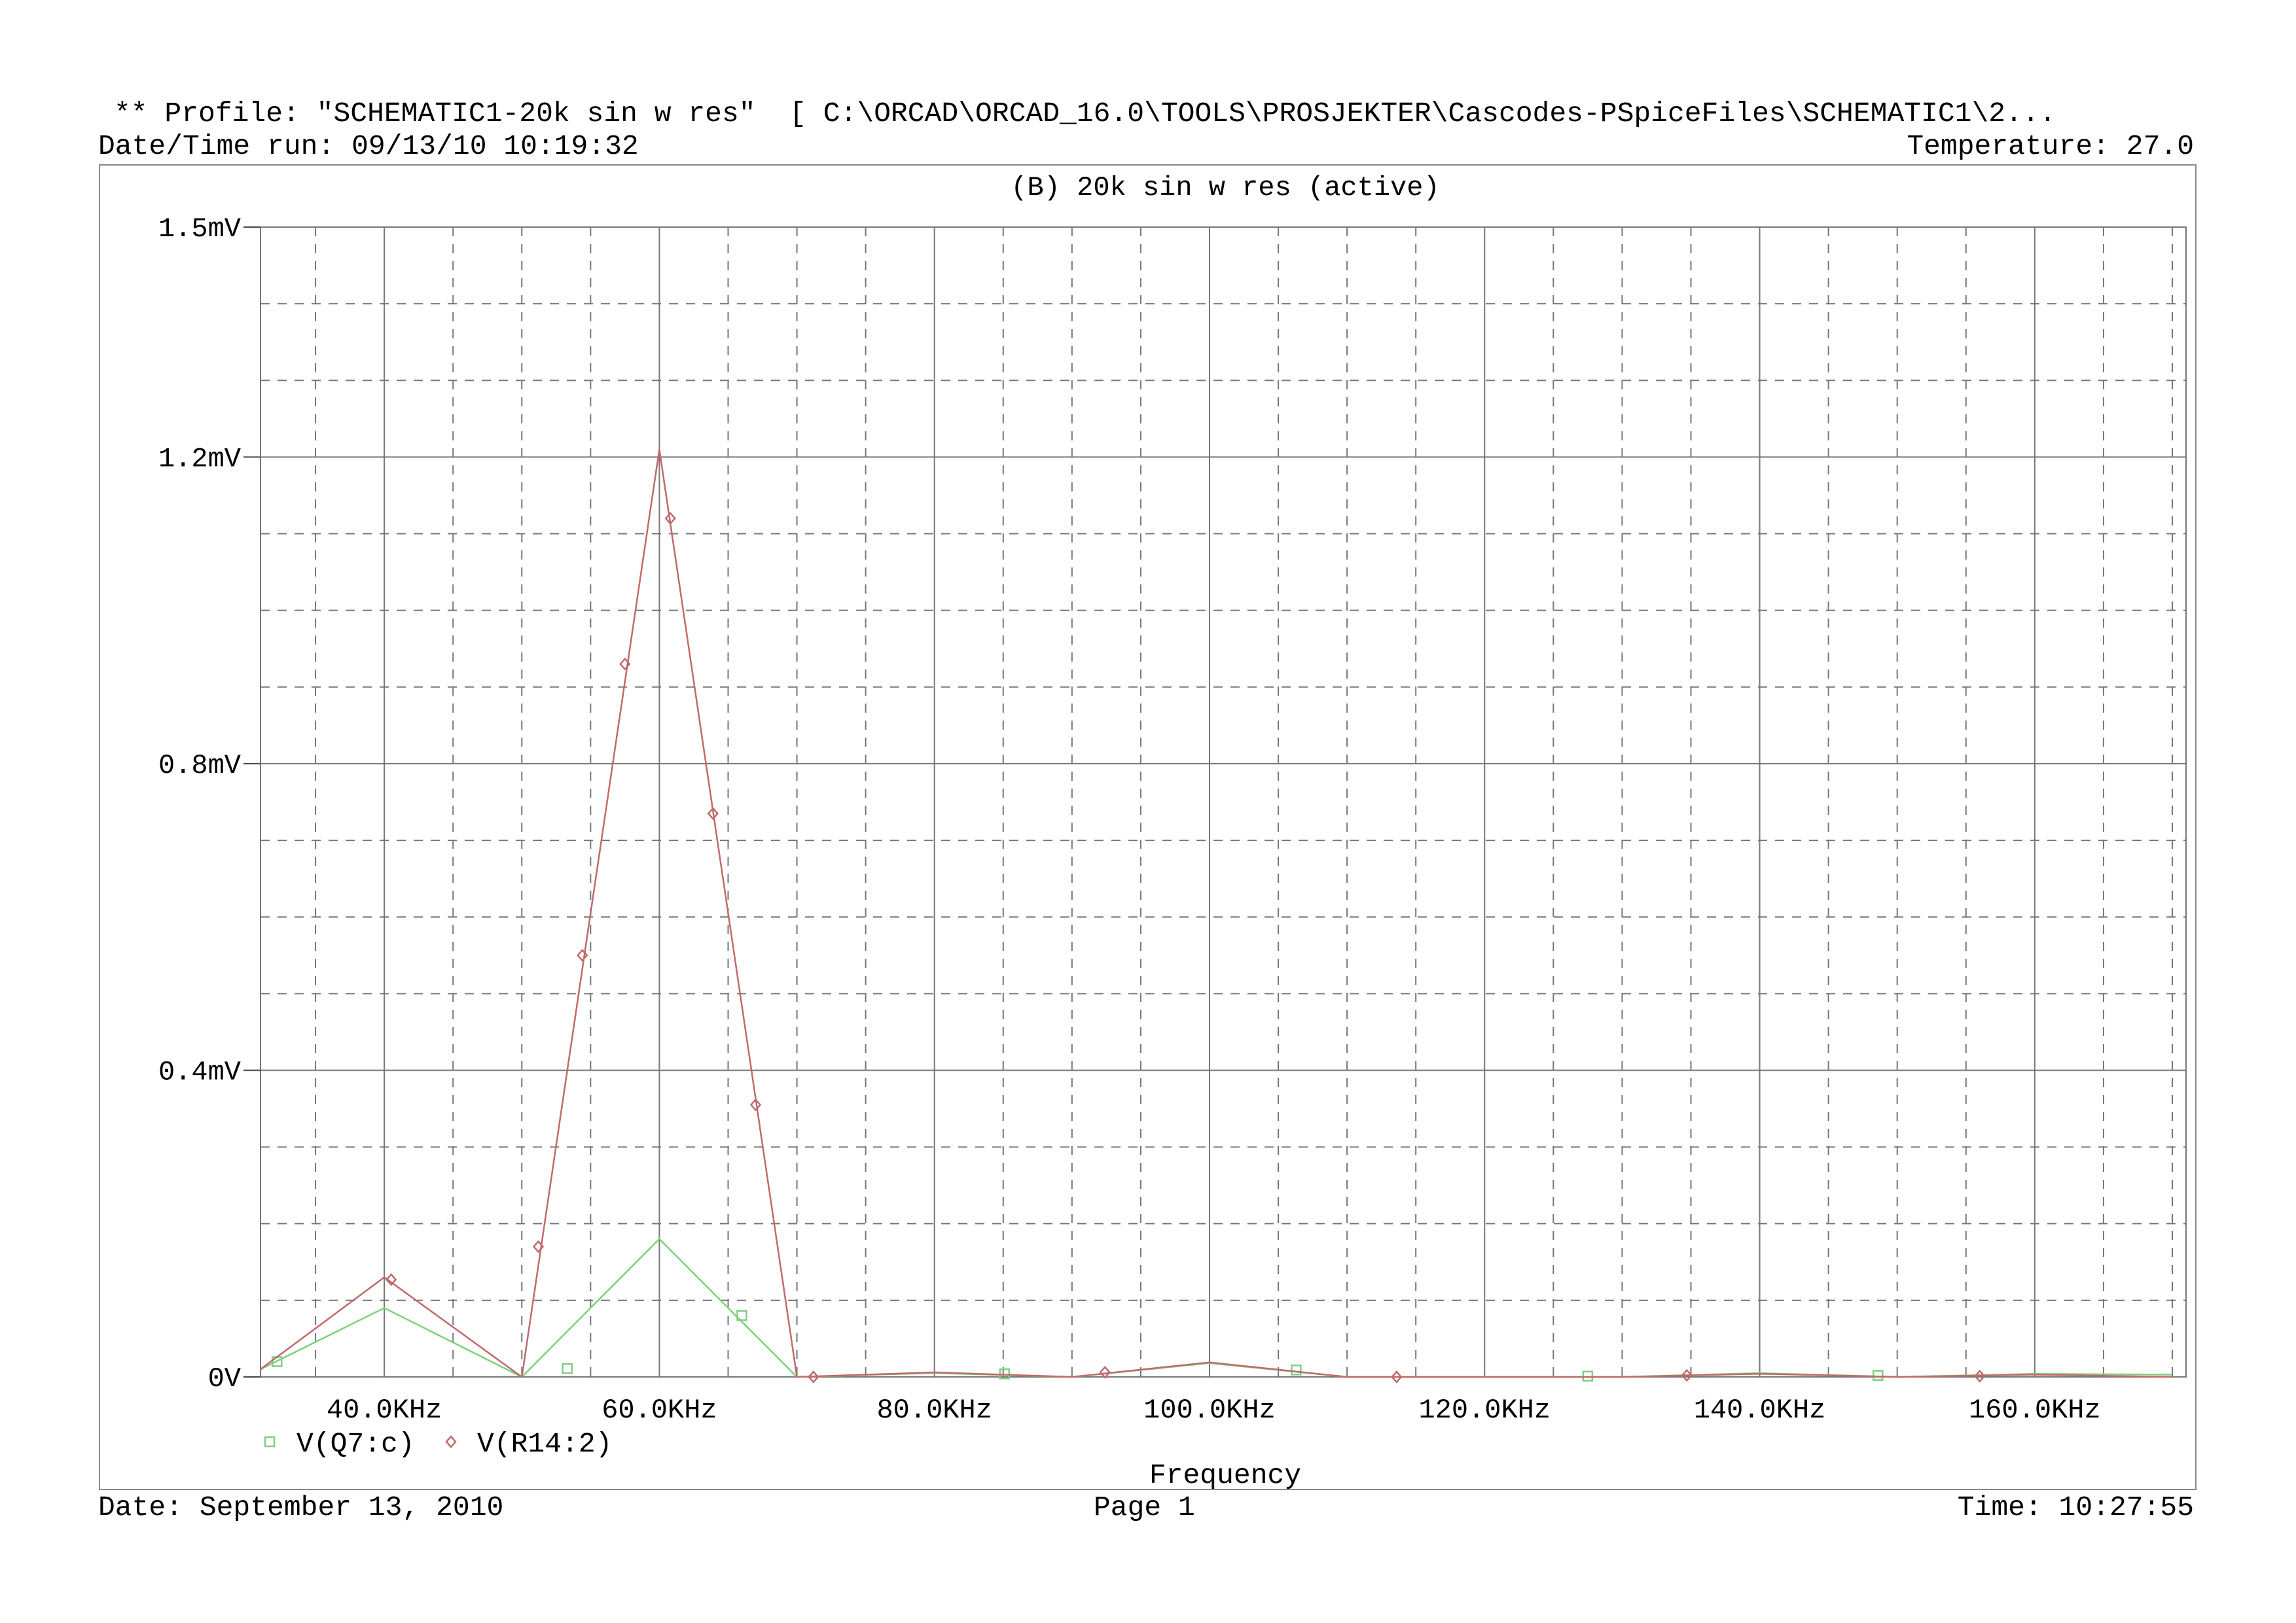  I want to click on footer-page: Page 1, so click(1144, 1507).